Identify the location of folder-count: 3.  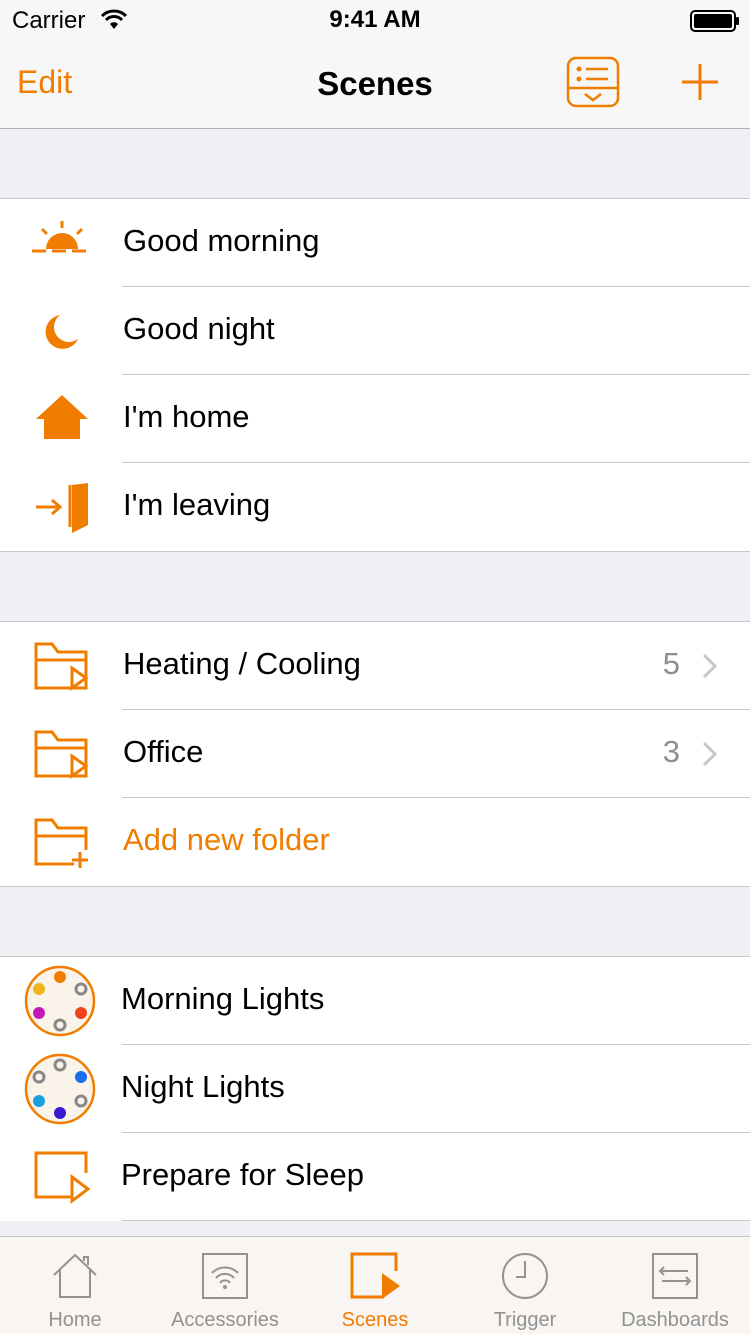
(671, 751).